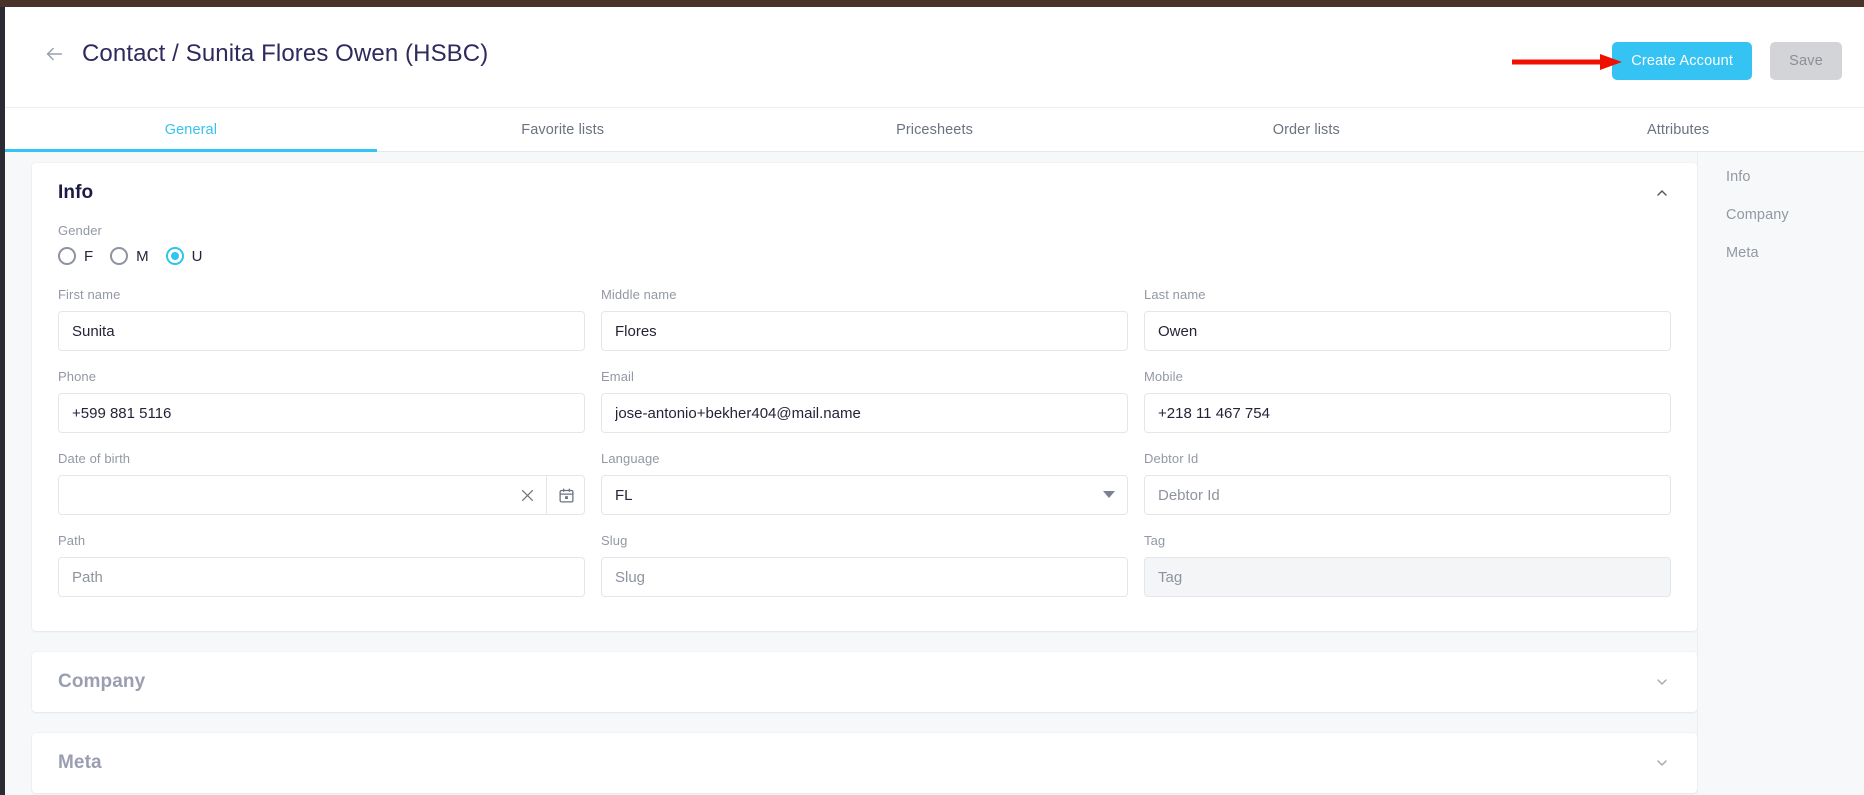  I want to click on field-date-of-birth: Date of birth, so click(321, 483).